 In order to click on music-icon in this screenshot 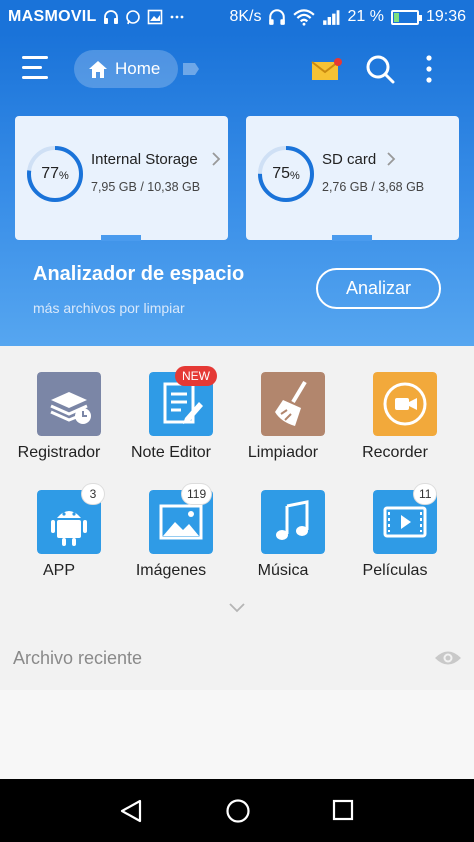, I will do `click(293, 522)`.